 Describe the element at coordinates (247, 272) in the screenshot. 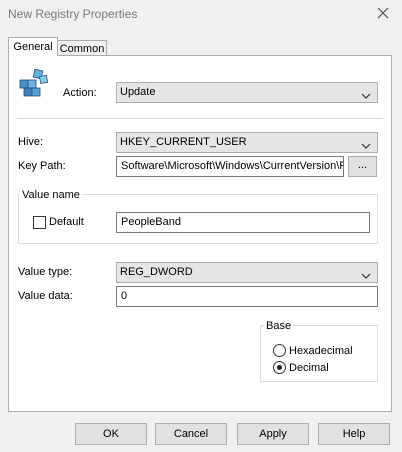

I see `value-type-dropdown: REG_DWORD` at that location.